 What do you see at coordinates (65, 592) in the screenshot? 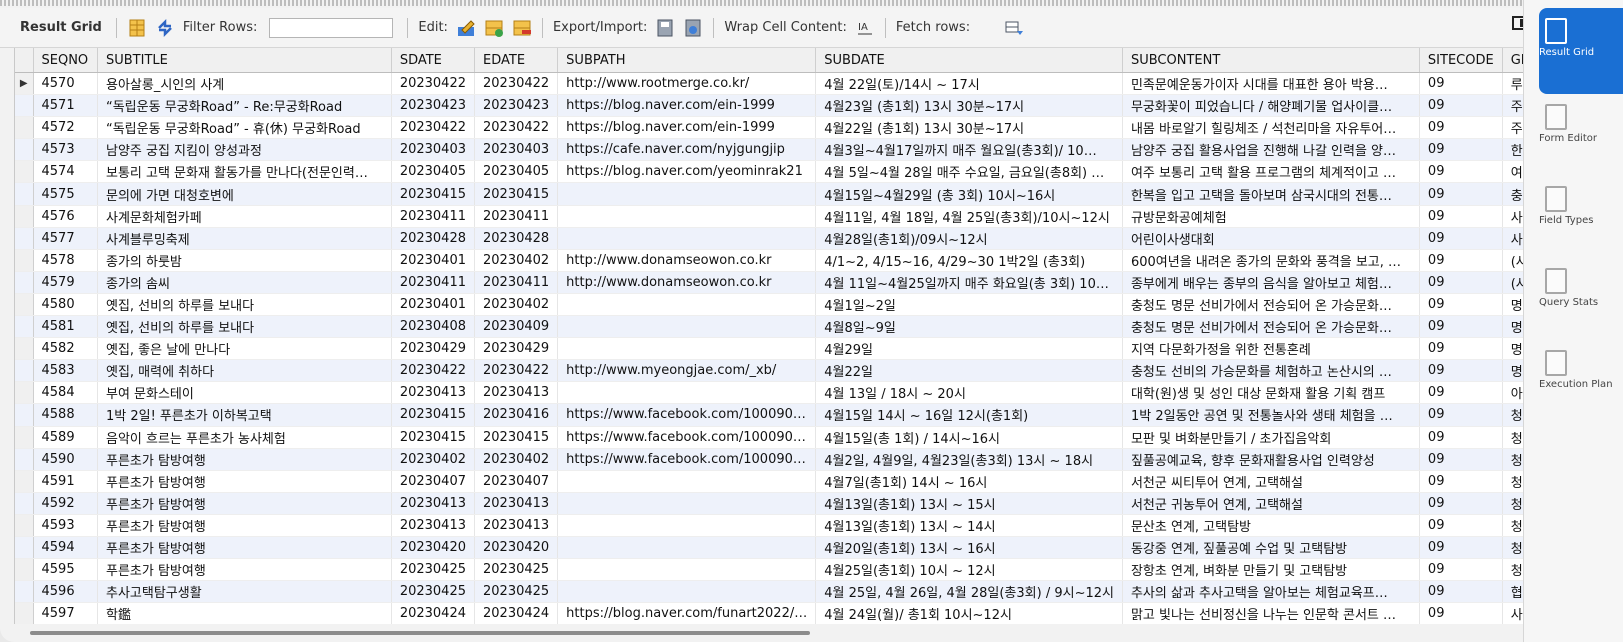
I see `cell-seqno: 4596` at bounding box center [65, 592].